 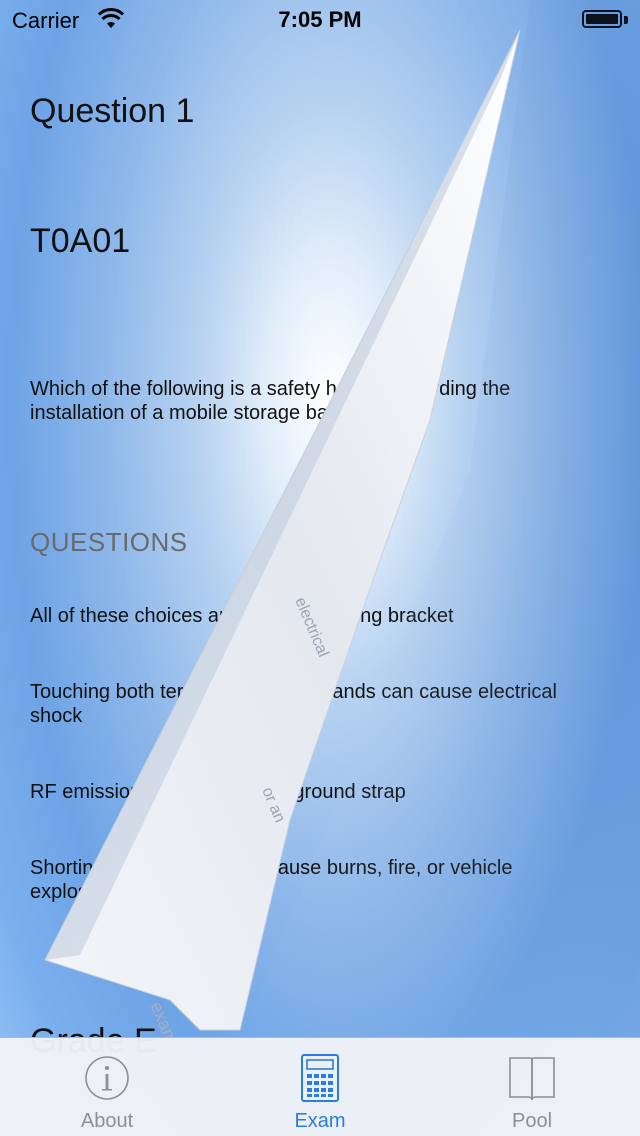 What do you see at coordinates (605, 20) in the screenshot?
I see `battery-icon` at bounding box center [605, 20].